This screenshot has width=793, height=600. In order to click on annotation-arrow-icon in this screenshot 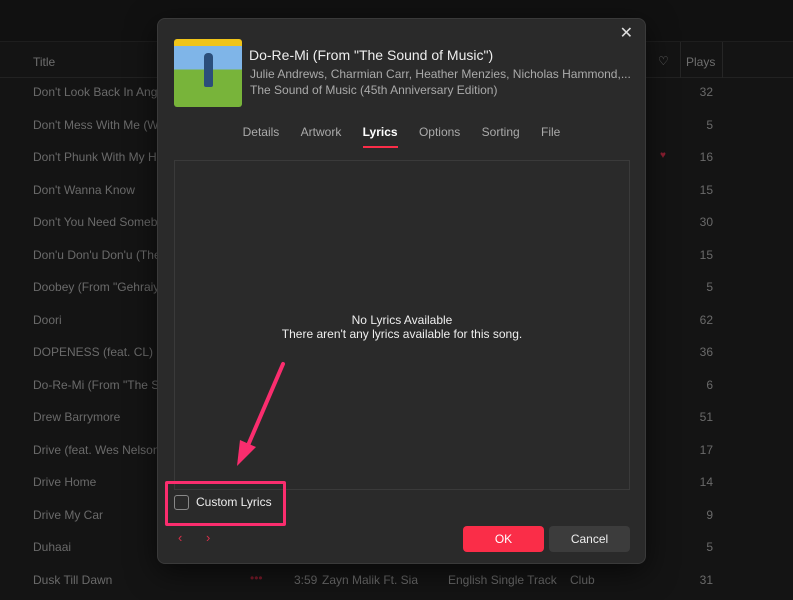, I will do `click(261, 414)`.